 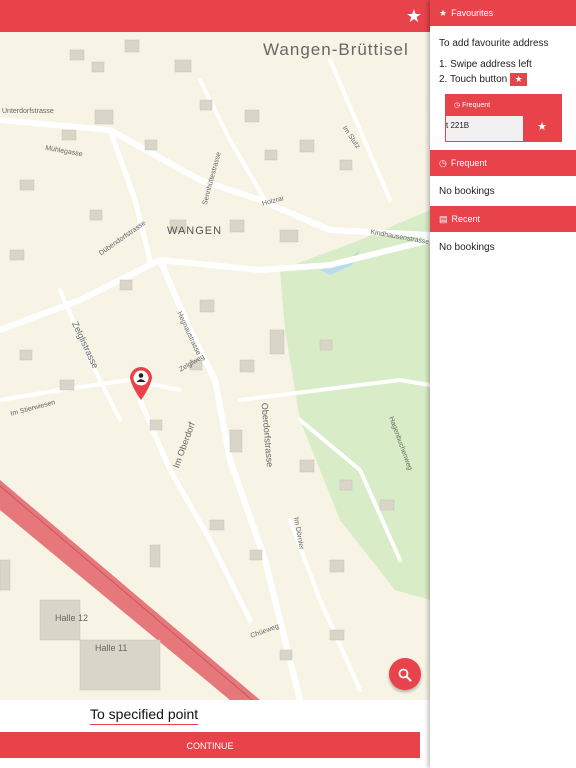 I want to click on top-bar: ★, so click(x=215, y=16).